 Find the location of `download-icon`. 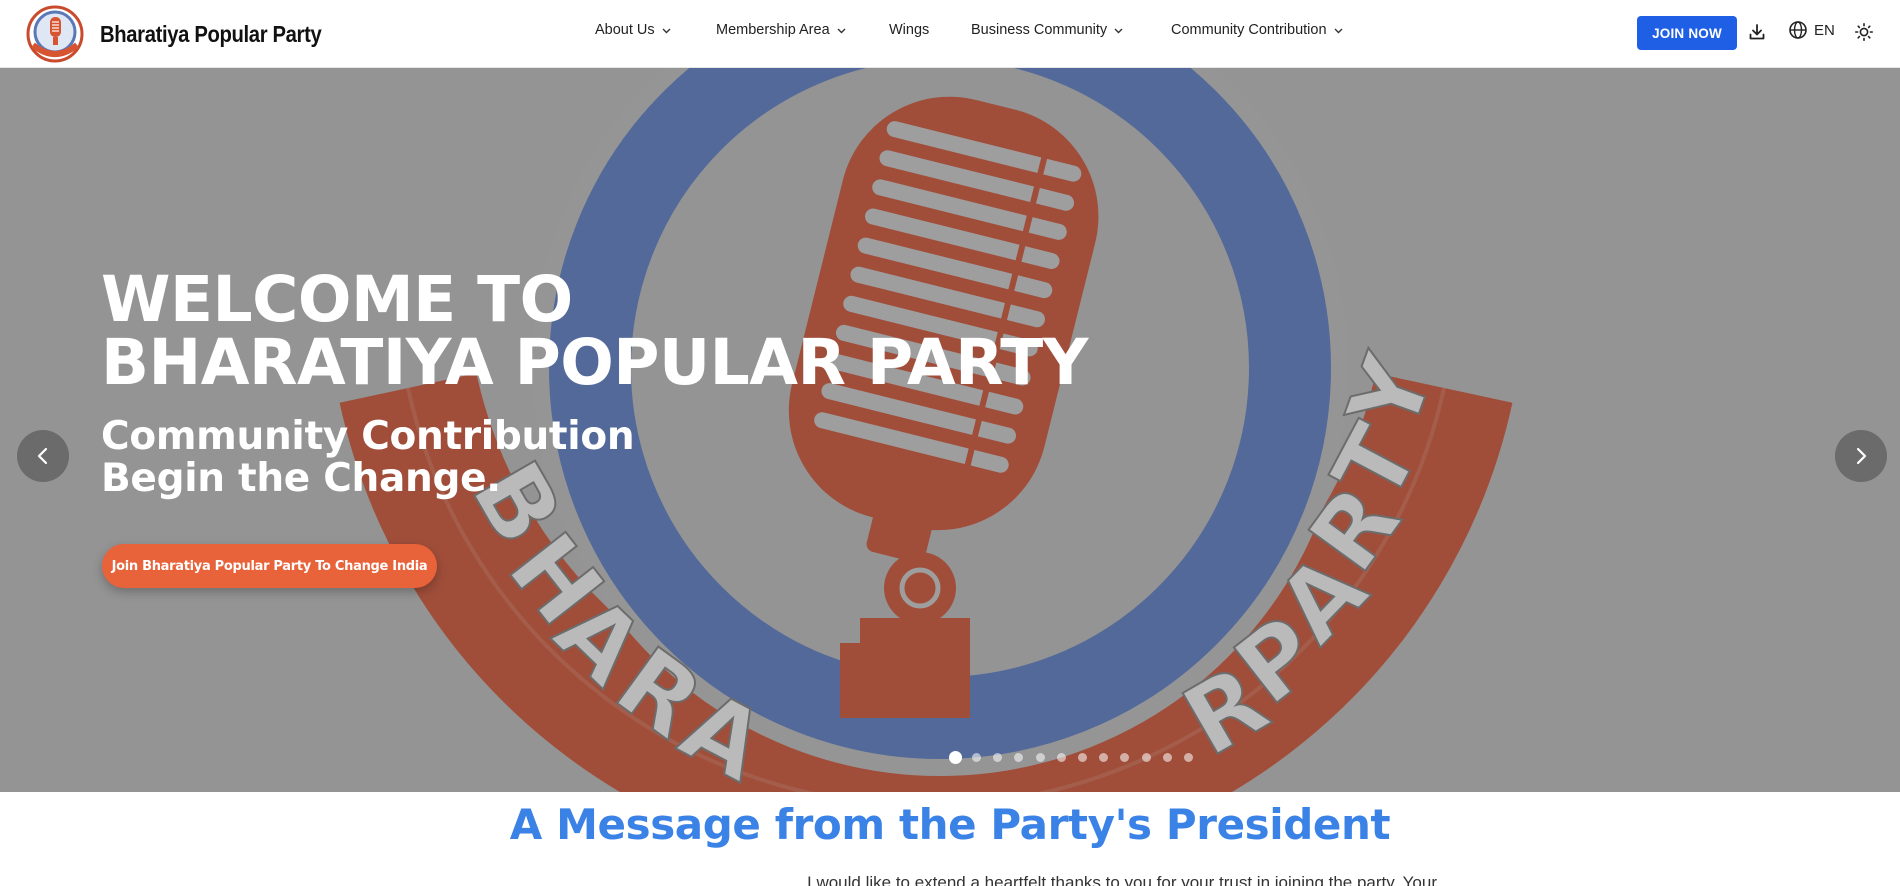

download-icon is located at coordinates (1757, 32).